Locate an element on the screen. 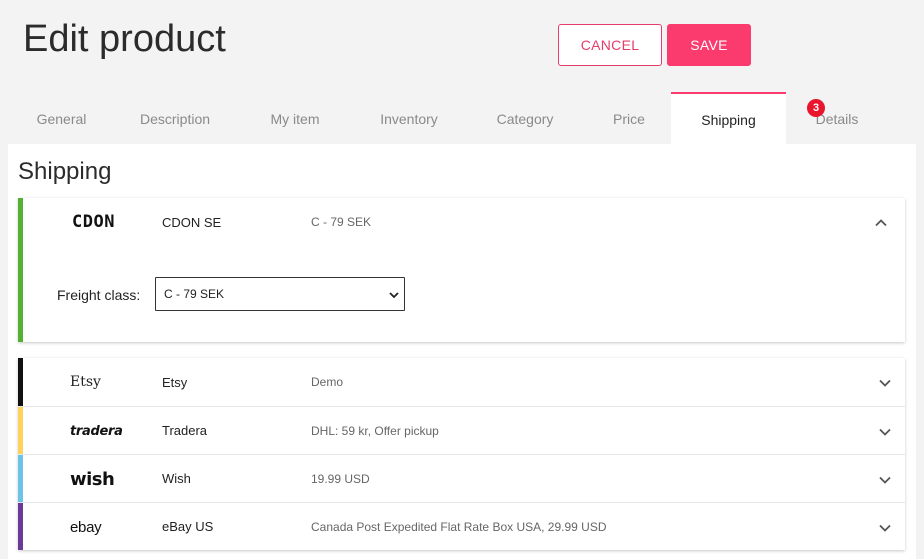  channel-name: Etsy is located at coordinates (175, 382).